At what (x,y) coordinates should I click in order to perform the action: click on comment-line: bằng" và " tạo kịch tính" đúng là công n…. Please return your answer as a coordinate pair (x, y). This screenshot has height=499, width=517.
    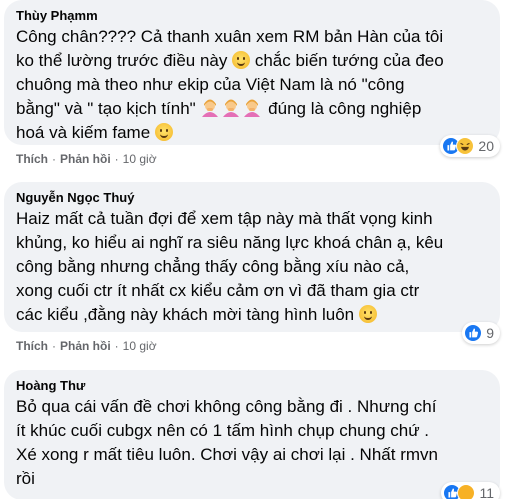
    Looking at the image, I should click on (219, 108).